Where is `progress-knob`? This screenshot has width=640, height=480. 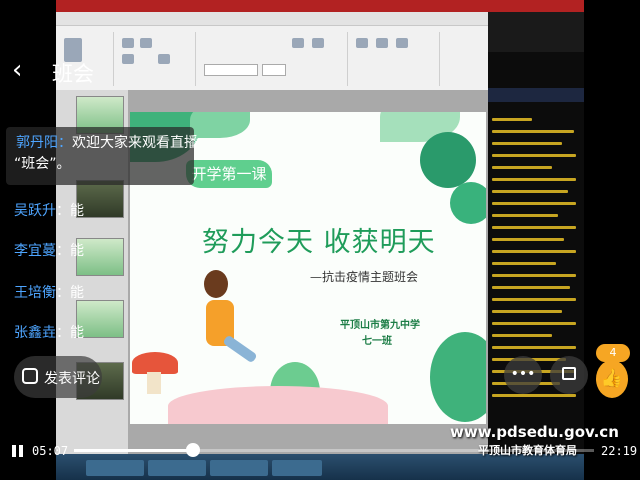 progress-knob is located at coordinates (193, 450).